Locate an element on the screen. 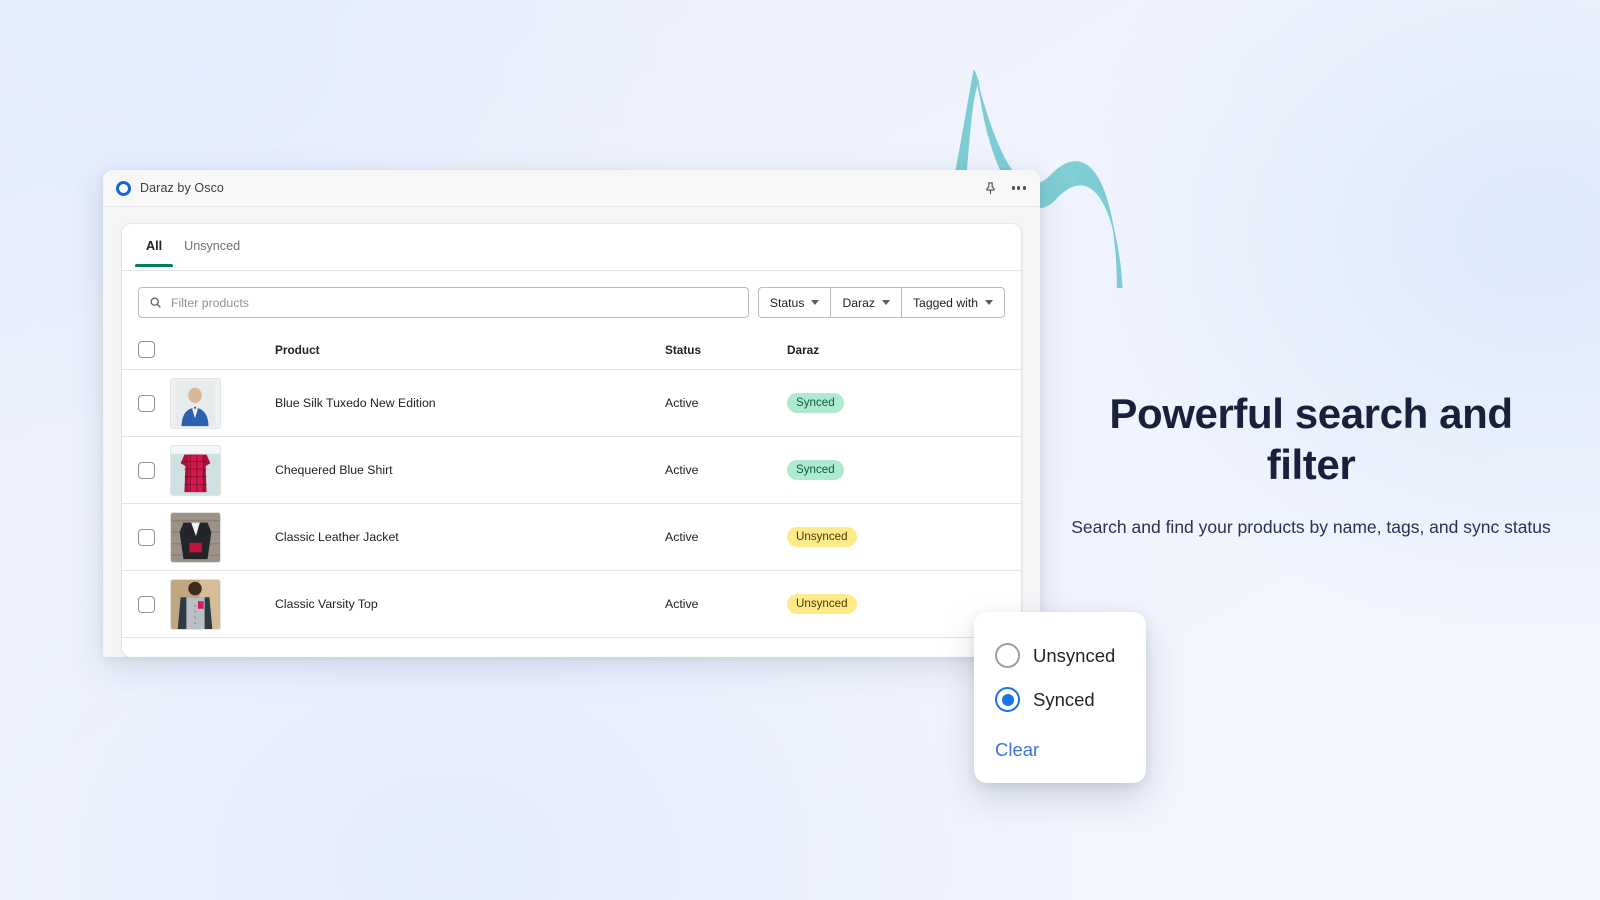  product-name: Classic Leather Jacket is located at coordinates (337, 537).